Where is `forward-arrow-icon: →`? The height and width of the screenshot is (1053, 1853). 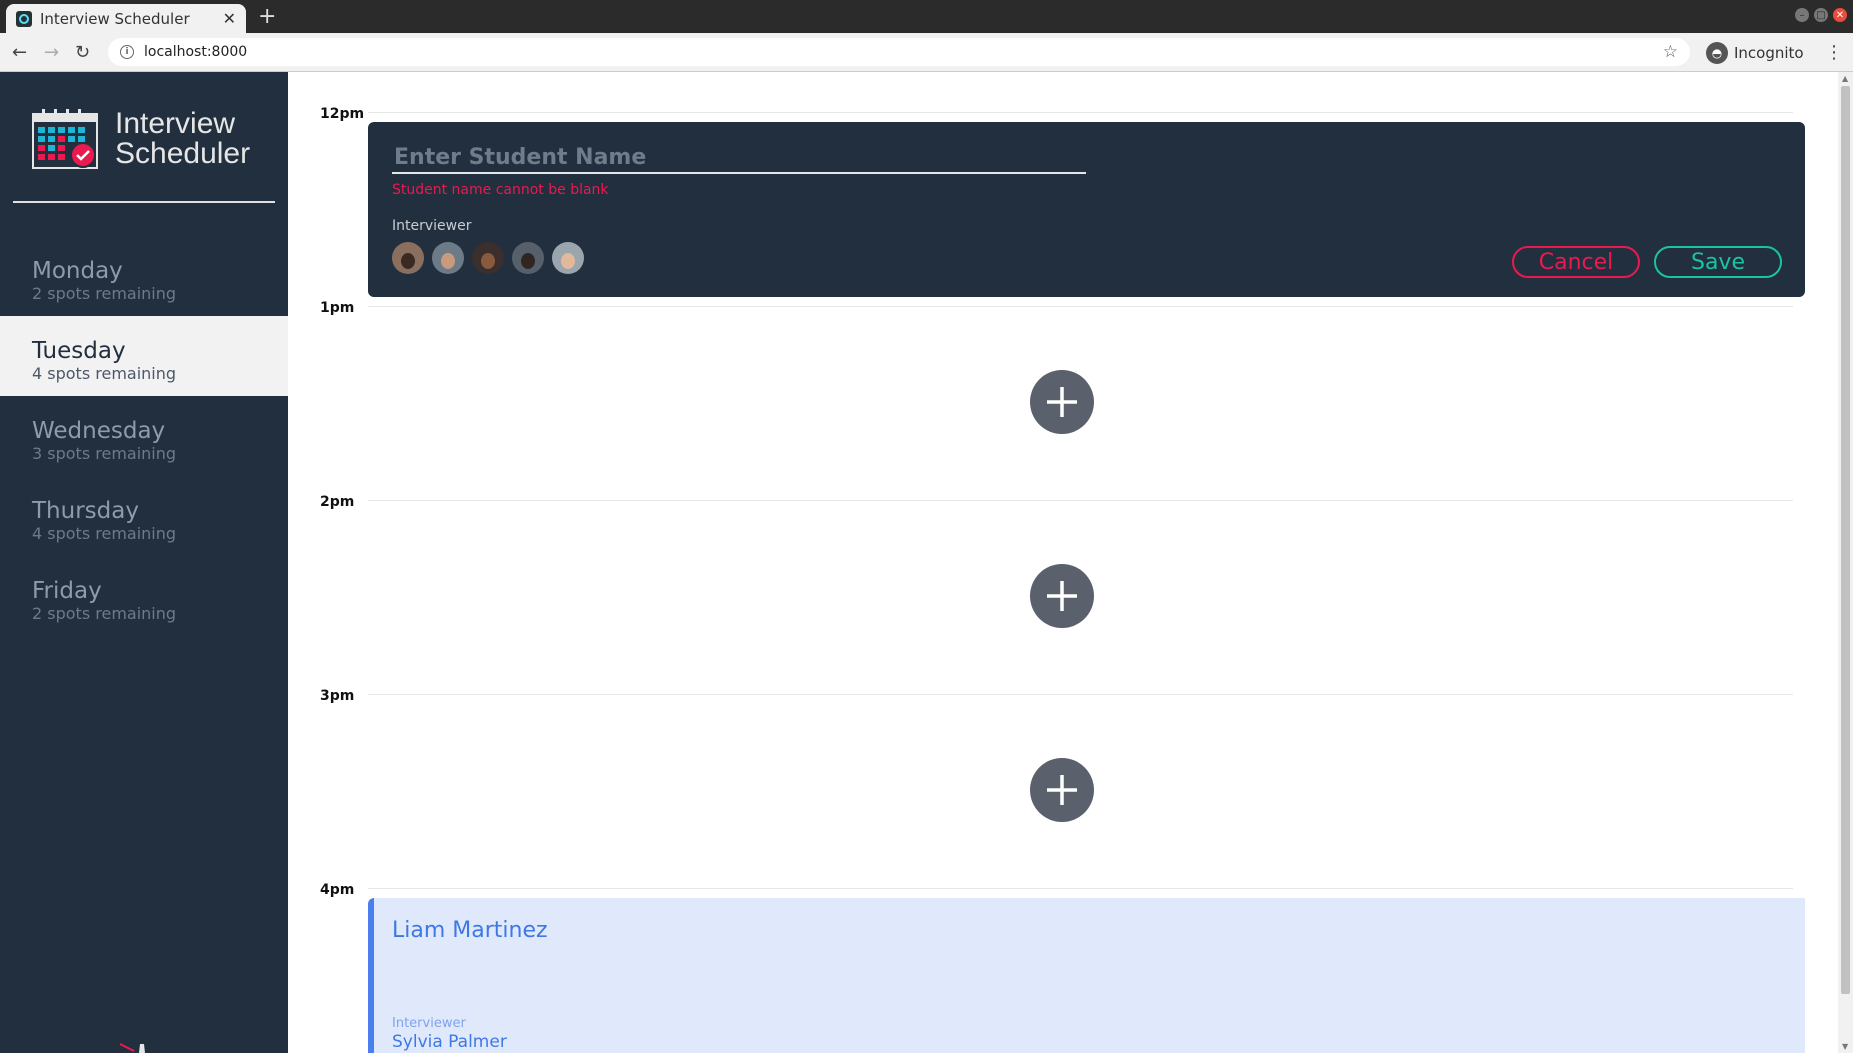
forward-arrow-icon: → is located at coordinates (51, 52).